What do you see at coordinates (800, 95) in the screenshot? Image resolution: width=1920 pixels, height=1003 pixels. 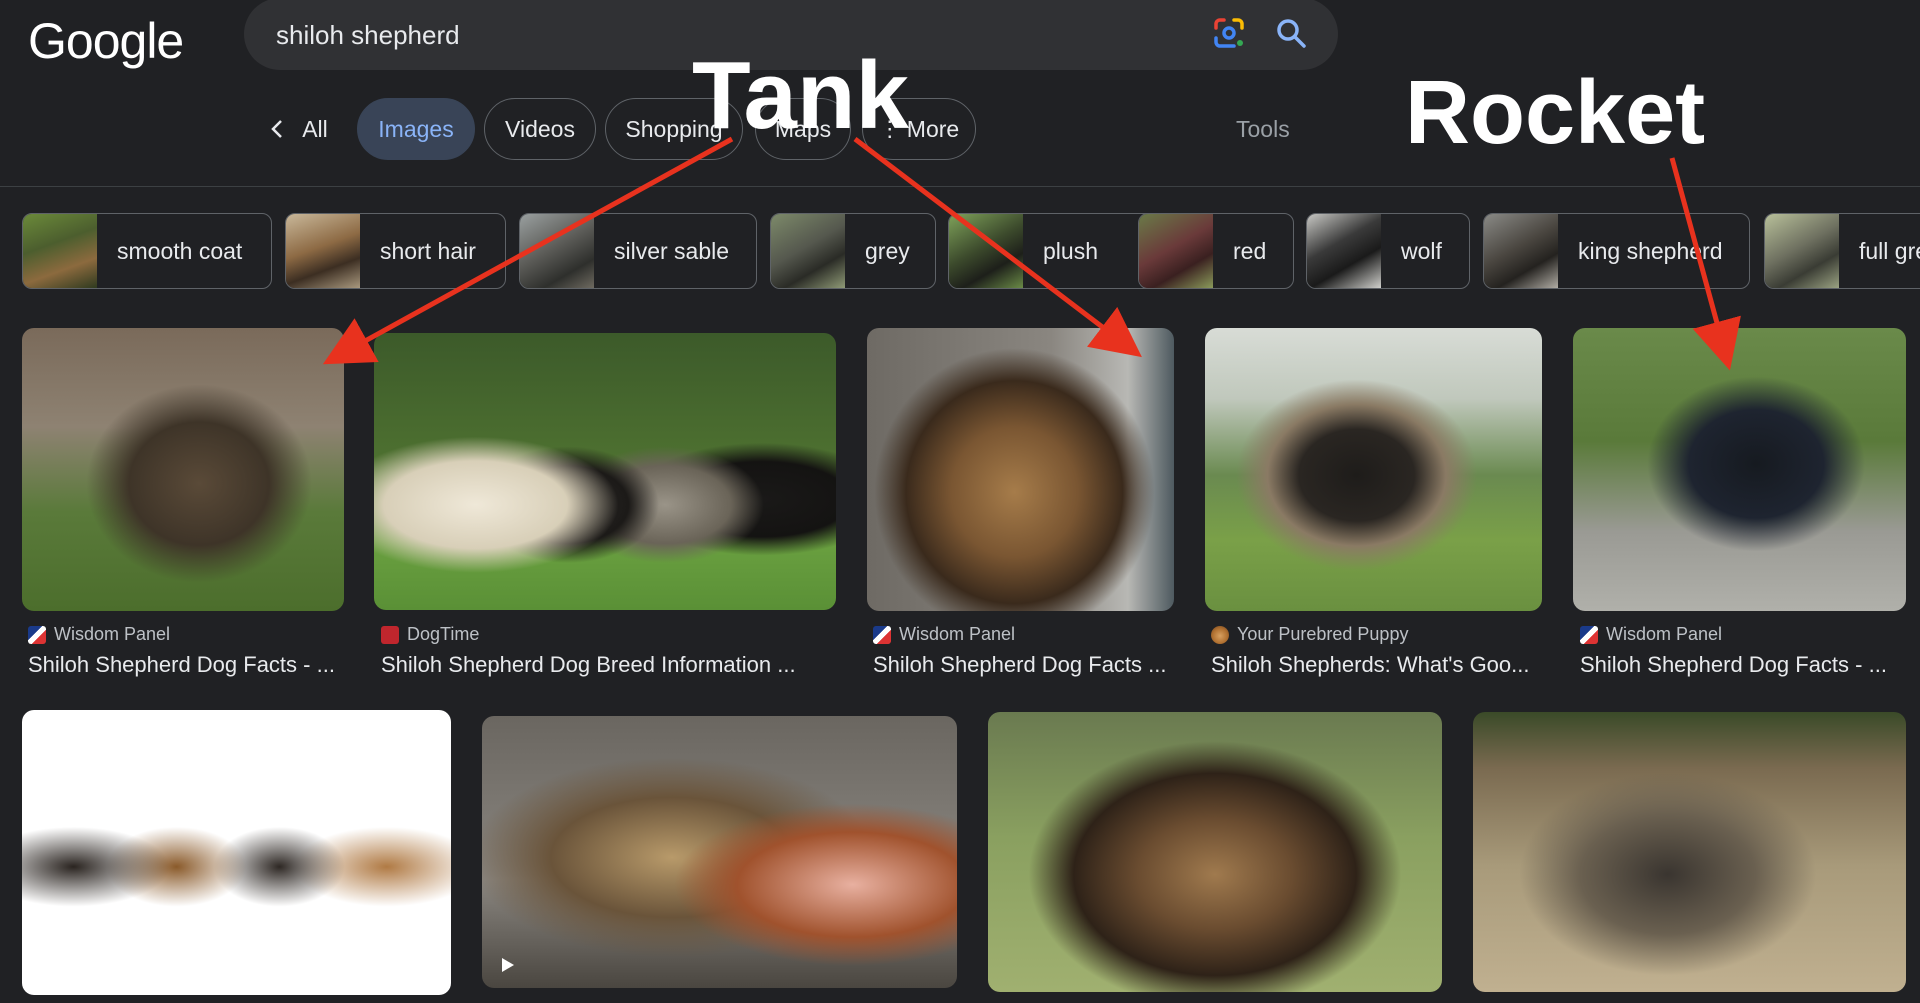 I see `annotation-tank: Tank` at bounding box center [800, 95].